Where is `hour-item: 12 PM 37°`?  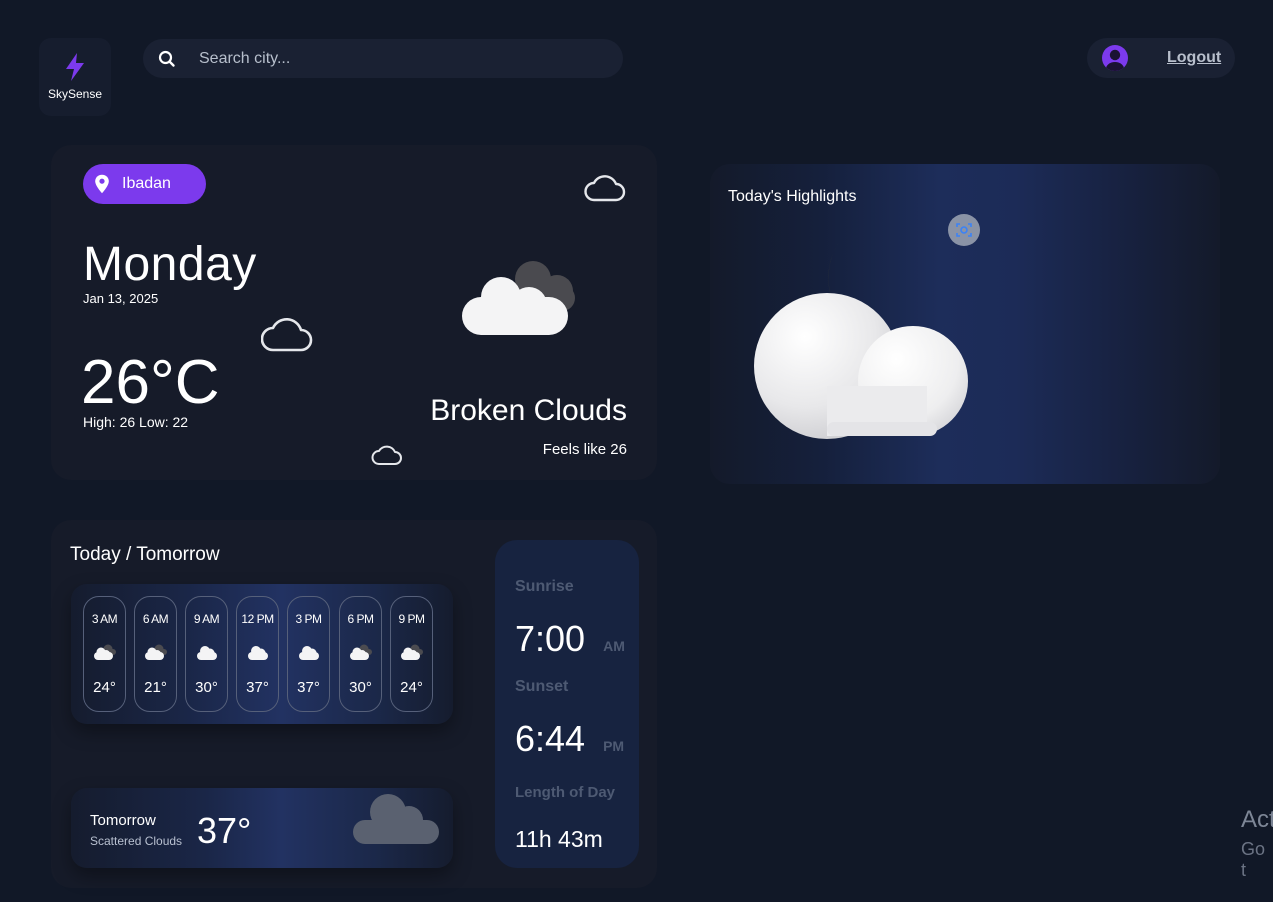 hour-item: 12 PM 37° is located at coordinates (257, 654).